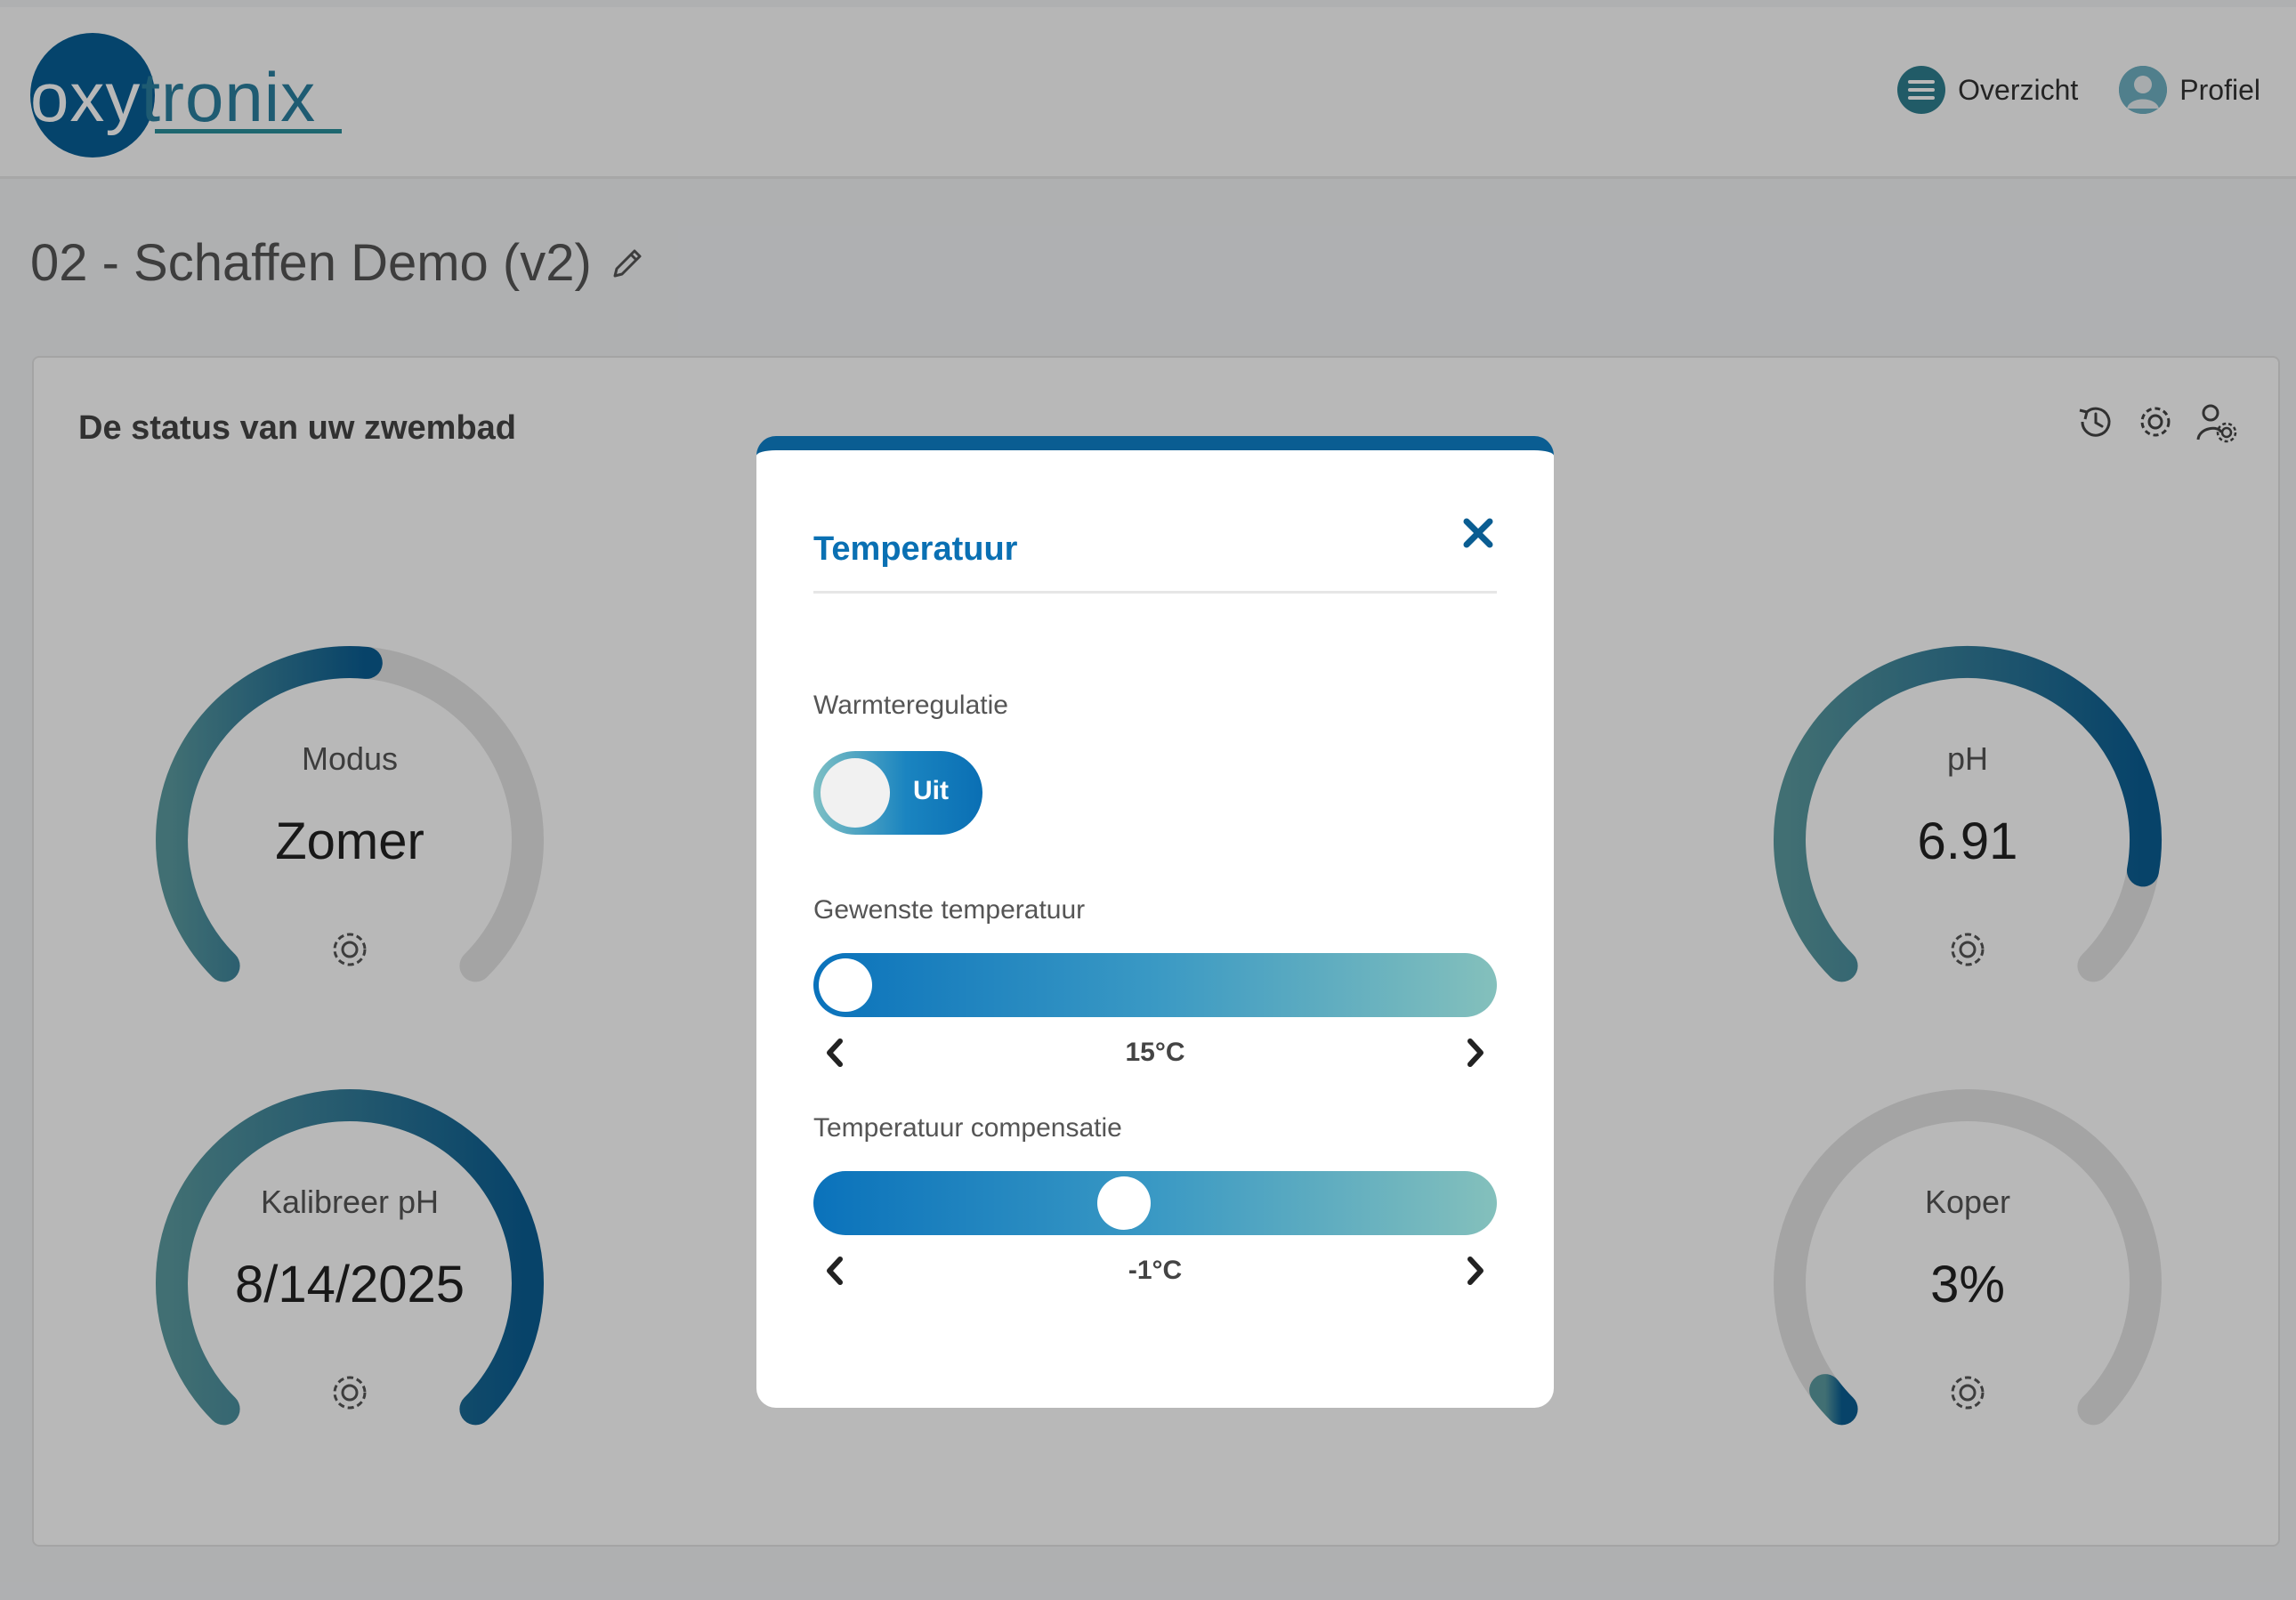 Image resolution: width=2296 pixels, height=1600 pixels. I want to click on heating-label: Warmteregulatie, so click(910, 705).